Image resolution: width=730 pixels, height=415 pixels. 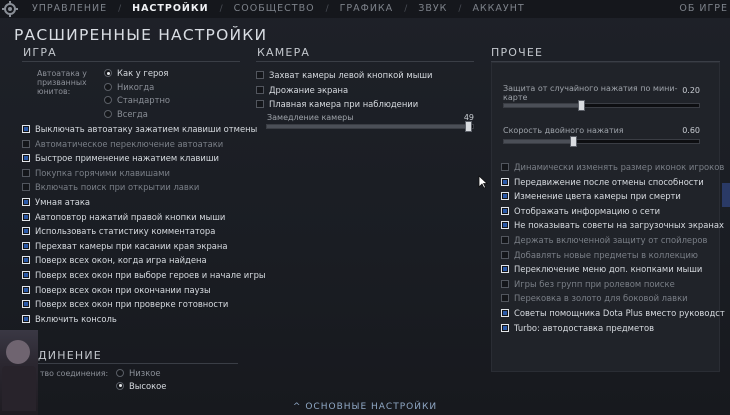 I want to click on option-row: Держать включенной защиту от спойлеров, so click(x=608, y=240).